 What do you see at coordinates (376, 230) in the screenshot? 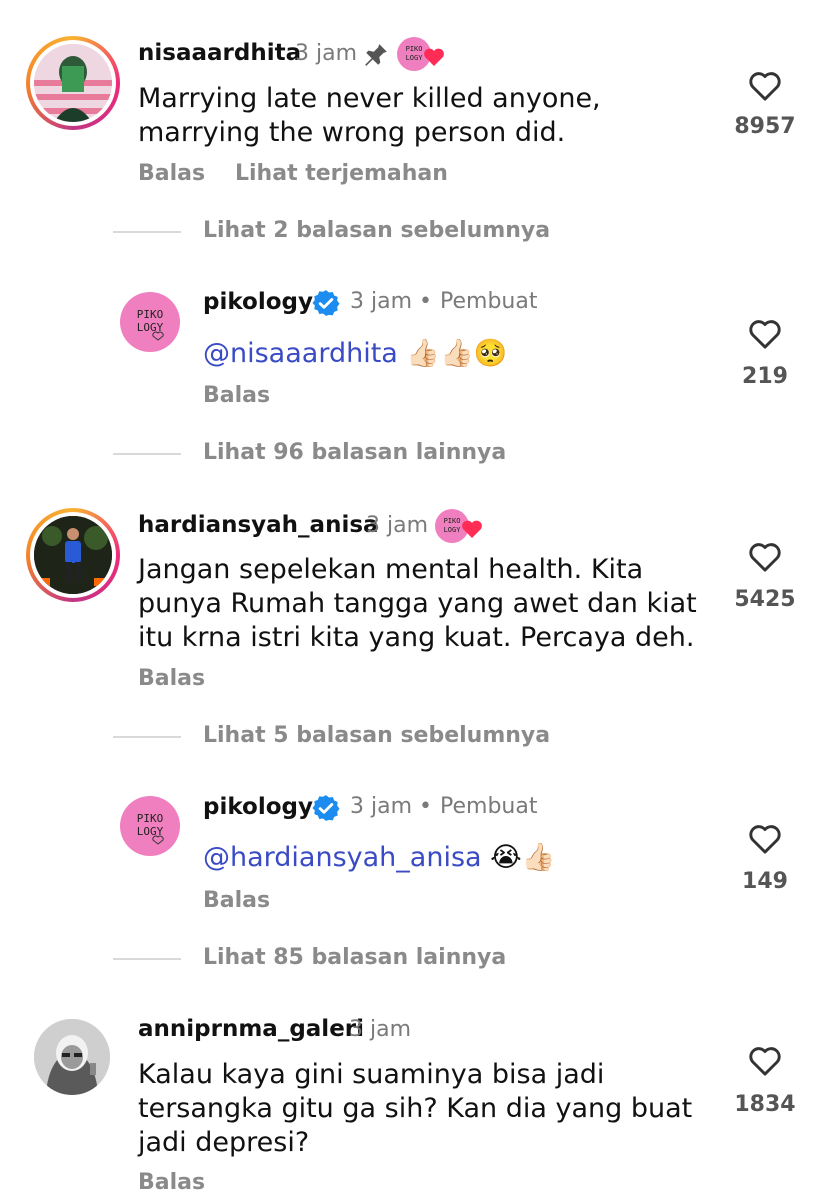
I see `view-previous-replies-button: Lihat 2 balasan sebelumnya` at bounding box center [376, 230].